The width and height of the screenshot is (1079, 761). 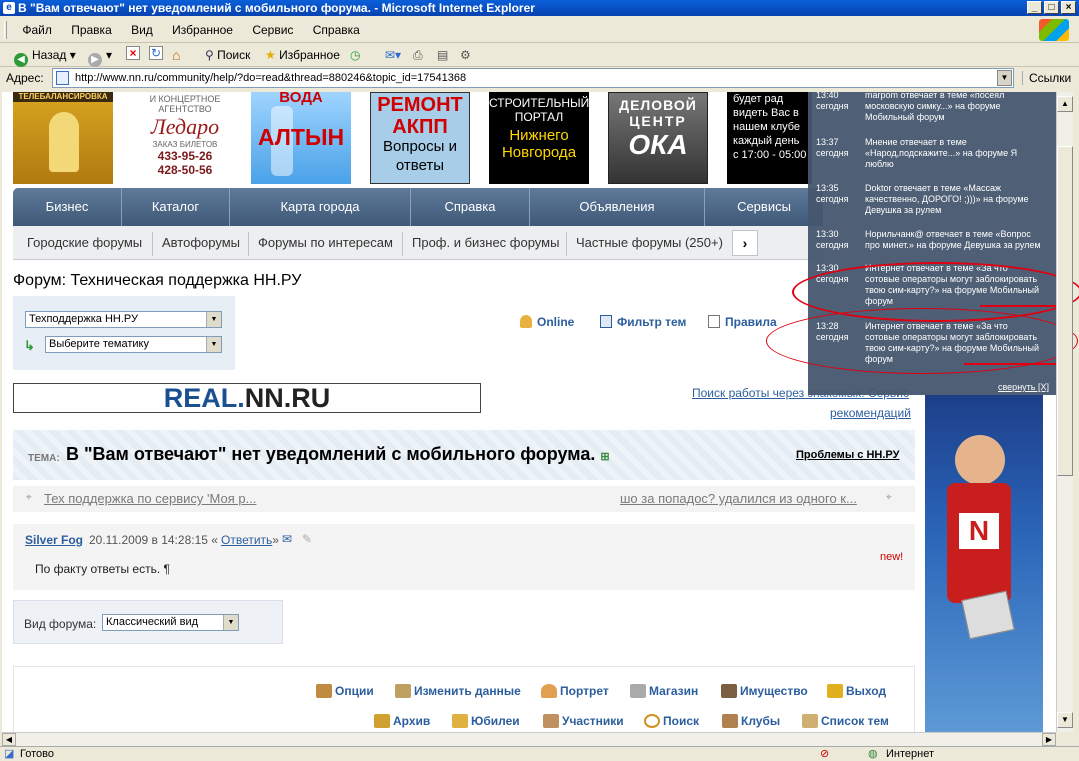 What do you see at coordinates (583, 721) in the screenshot?
I see `members-link: Участники` at bounding box center [583, 721].